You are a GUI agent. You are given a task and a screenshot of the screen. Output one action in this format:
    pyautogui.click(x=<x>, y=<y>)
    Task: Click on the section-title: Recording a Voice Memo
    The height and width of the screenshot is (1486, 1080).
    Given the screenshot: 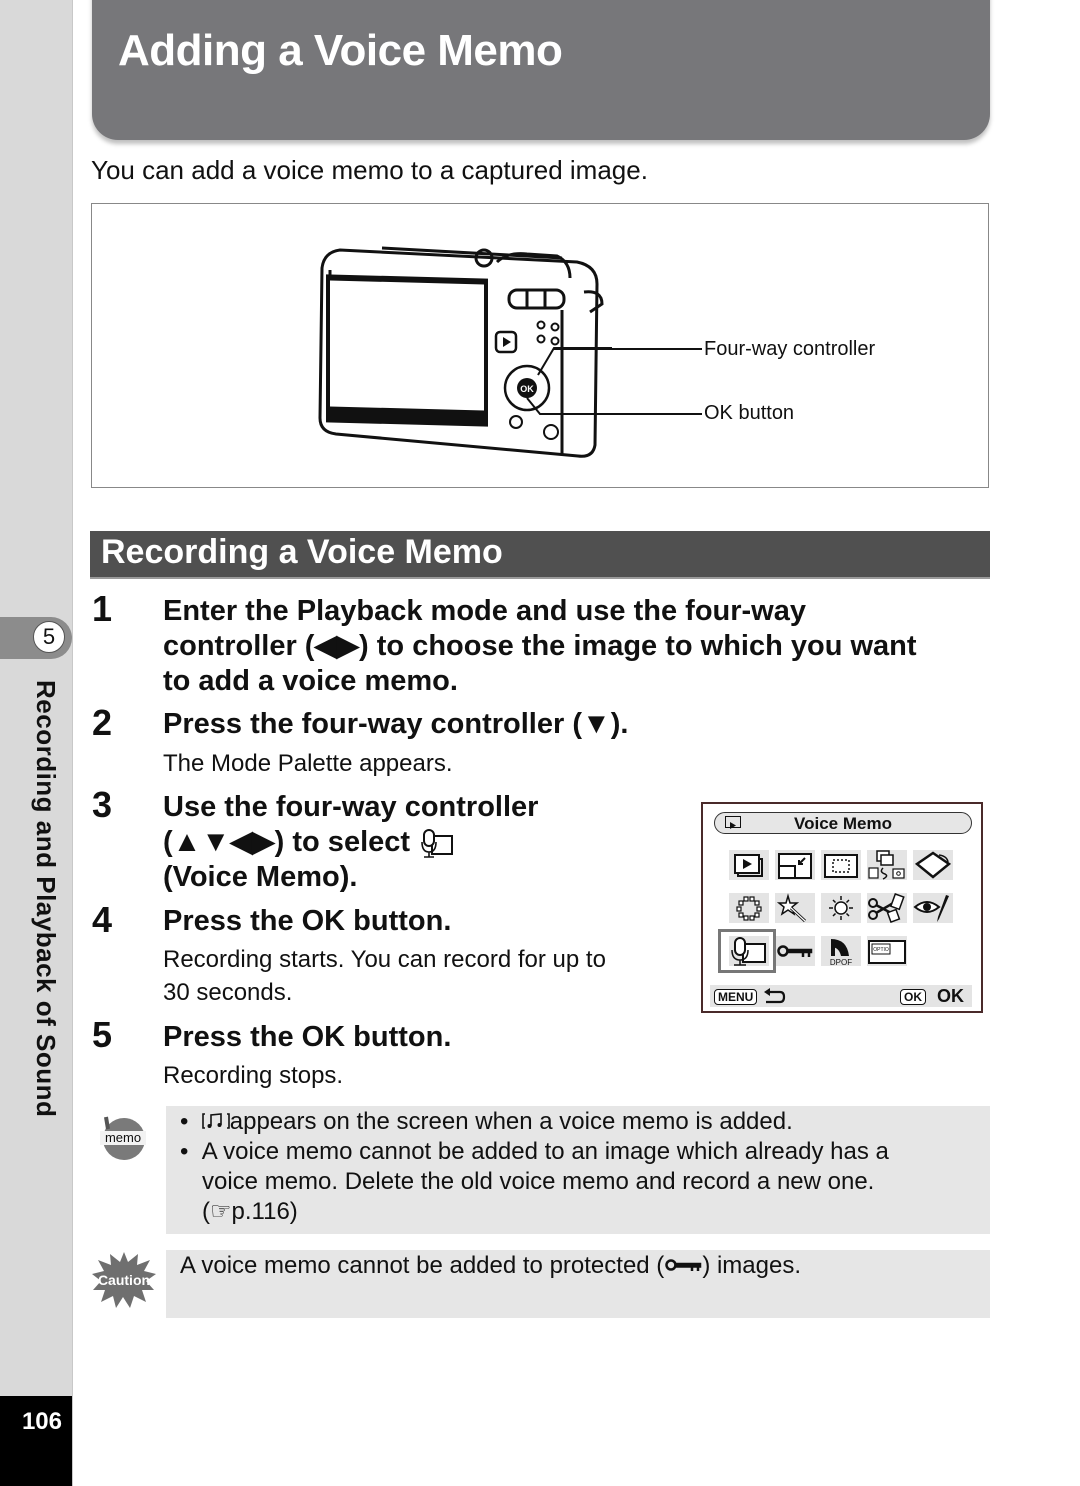 What is the action you would take?
    pyautogui.click(x=302, y=552)
    